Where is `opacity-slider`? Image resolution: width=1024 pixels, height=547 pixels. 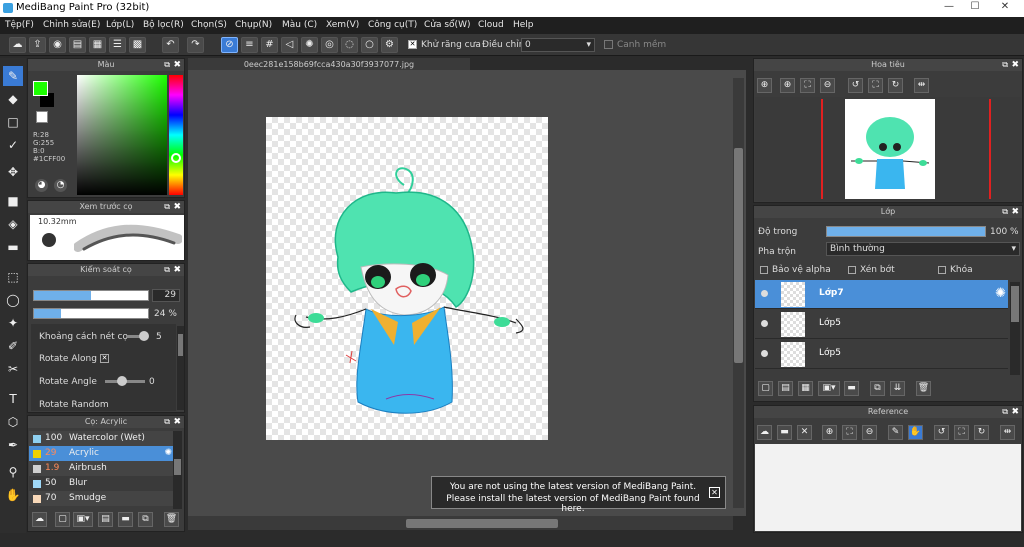
opacity-slider is located at coordinates (91, 313).